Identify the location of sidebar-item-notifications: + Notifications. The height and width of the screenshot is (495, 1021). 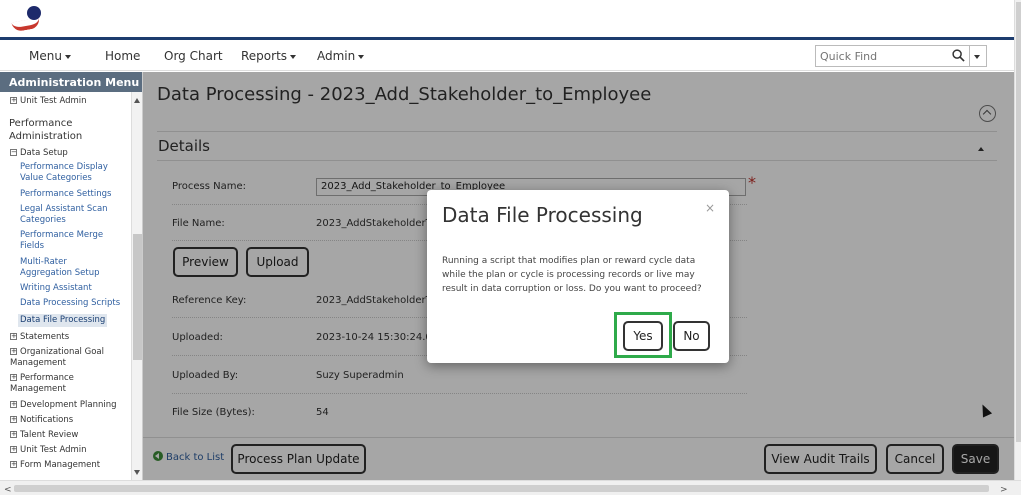
(41, 420).